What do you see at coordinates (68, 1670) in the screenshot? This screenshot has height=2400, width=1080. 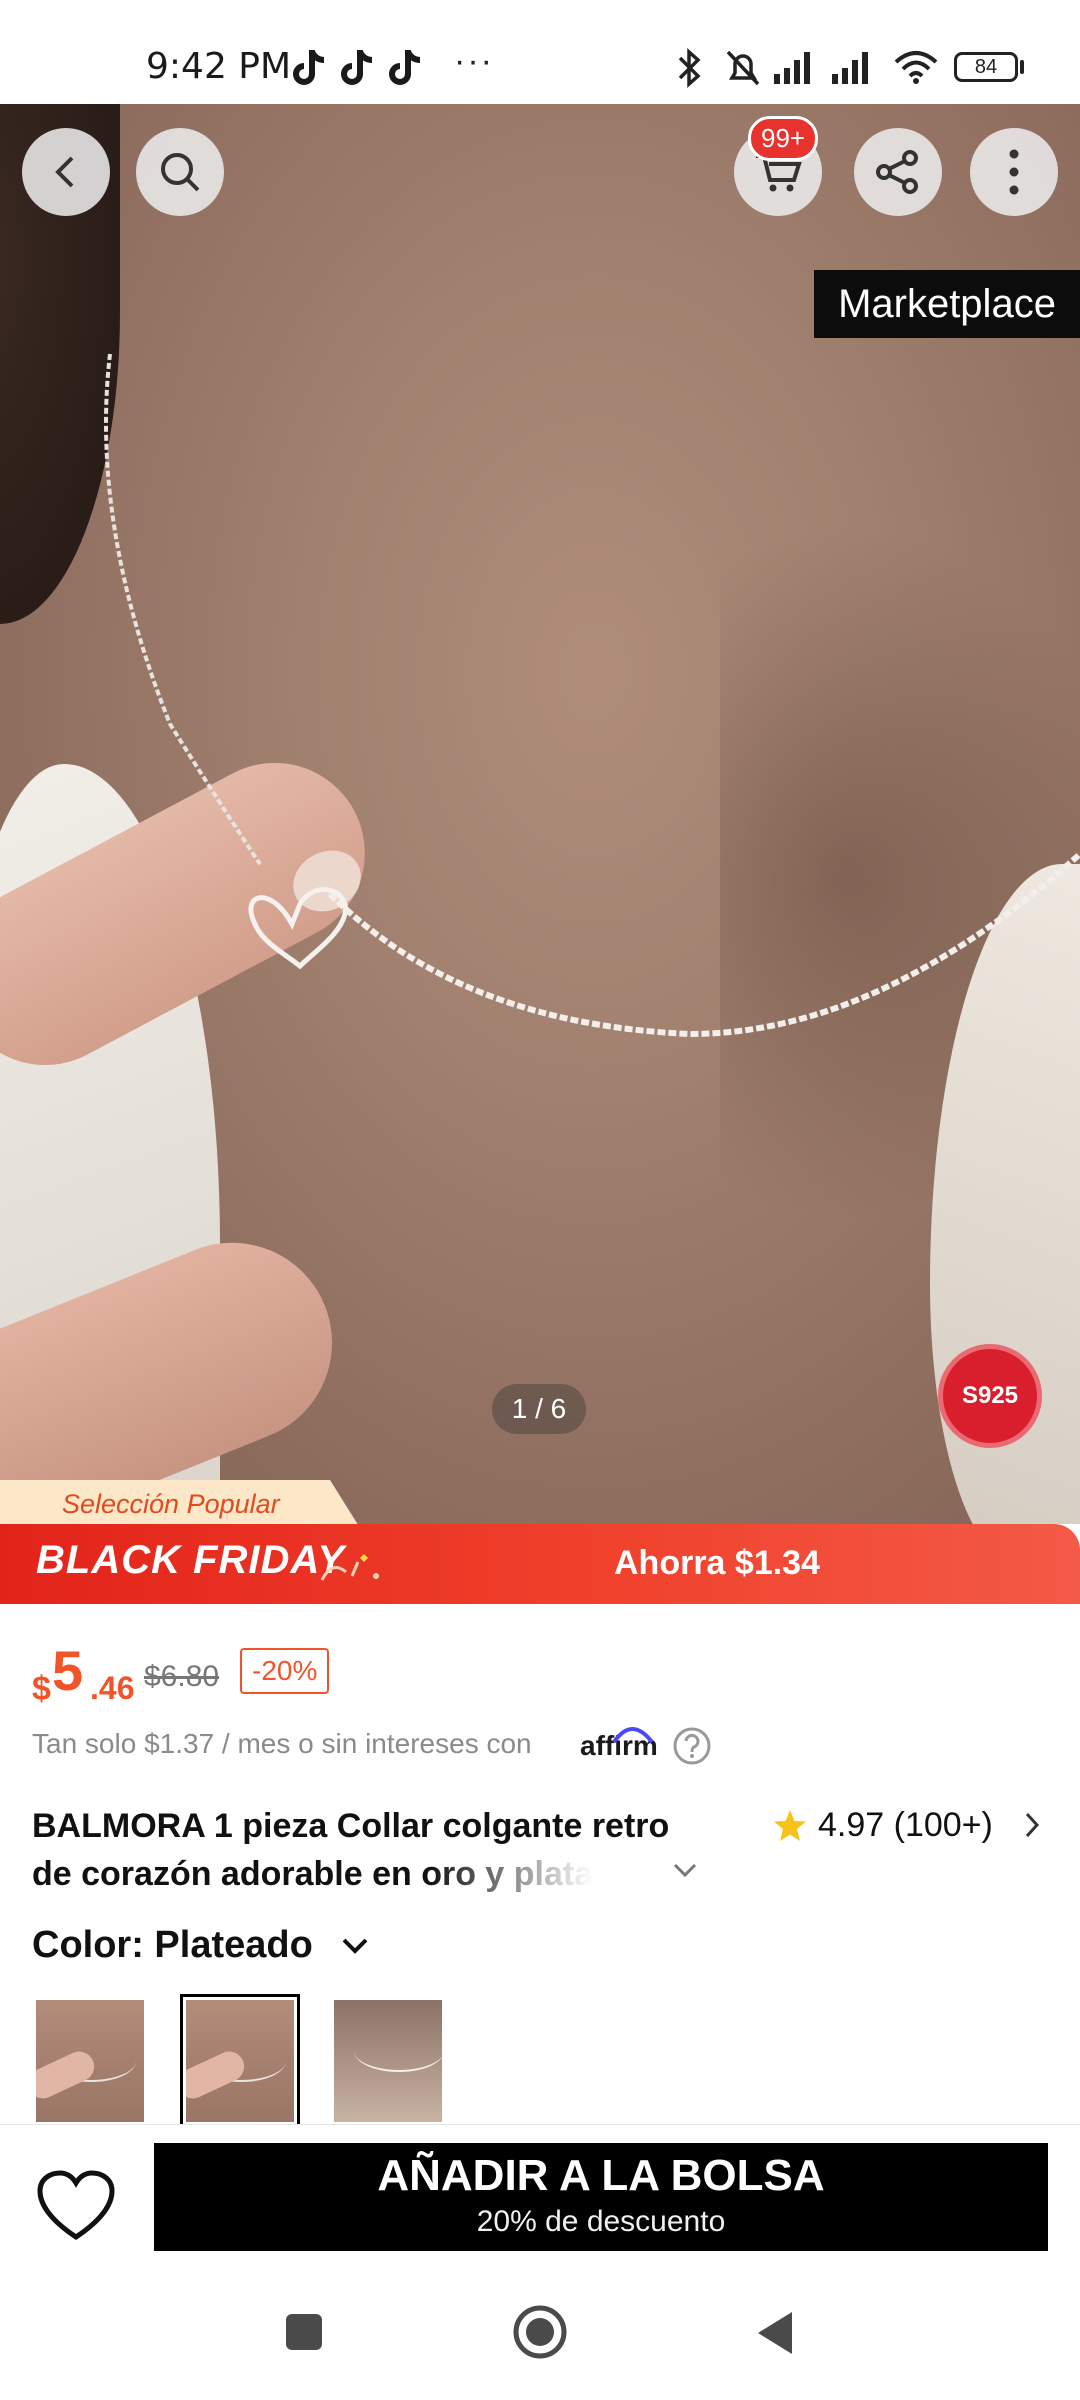 I see `price-integer: 5` at bounding box center [68, 1670].